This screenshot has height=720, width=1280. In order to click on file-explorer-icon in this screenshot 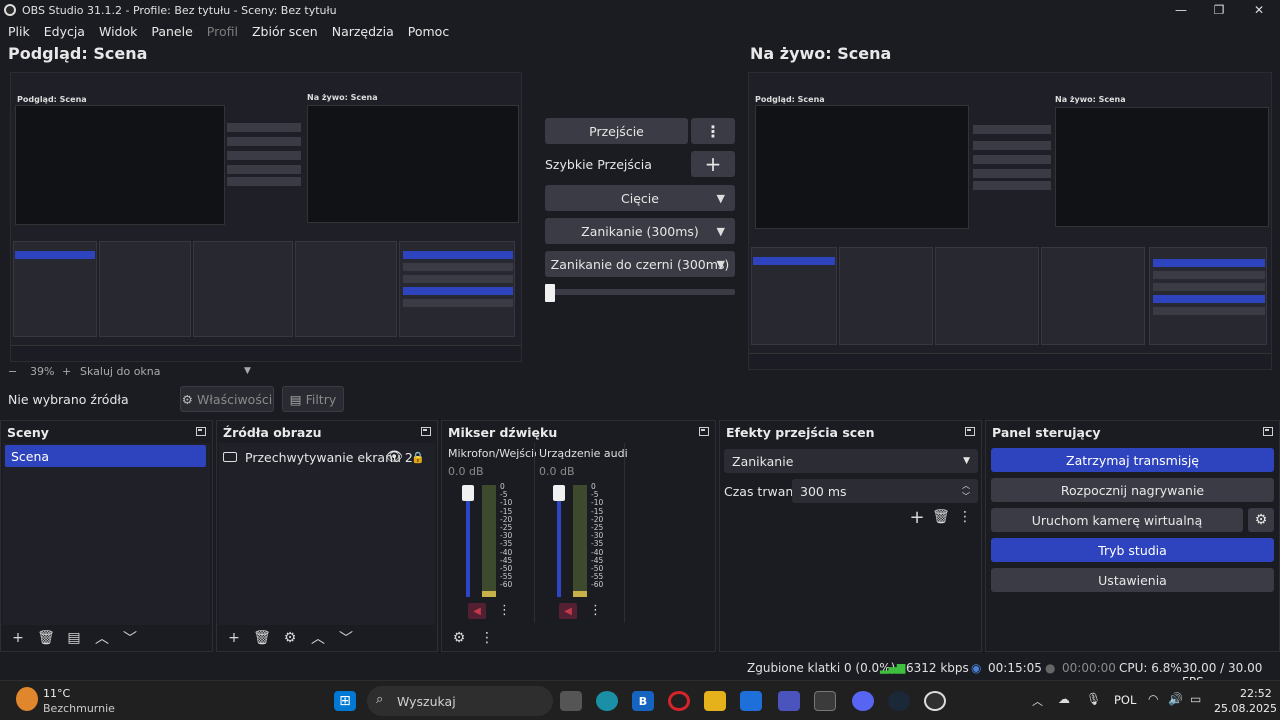, I will do `click(715, 701)`.